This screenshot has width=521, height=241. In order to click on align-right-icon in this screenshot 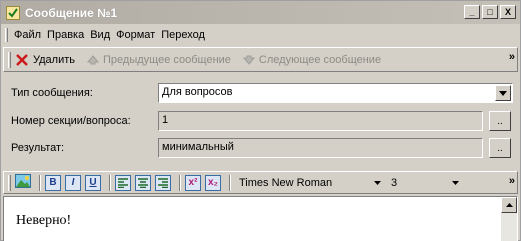, I will do `click(163, 182)`.